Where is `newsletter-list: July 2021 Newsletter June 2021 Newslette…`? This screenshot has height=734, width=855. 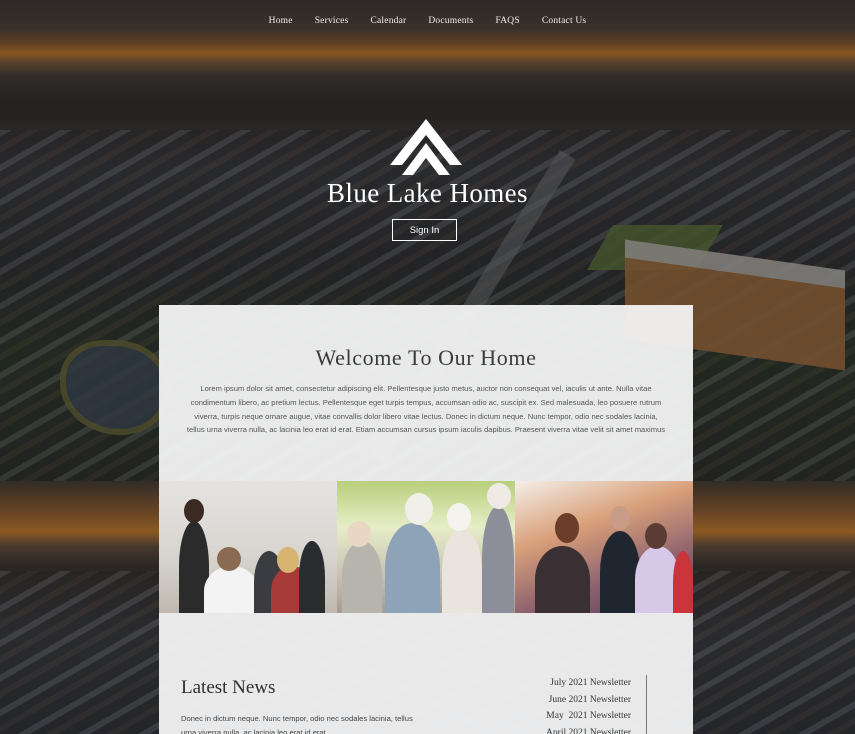 newsletter-list: July 2021 Newsletter June 2021 Newslette… is located at coordinates (588, 704).